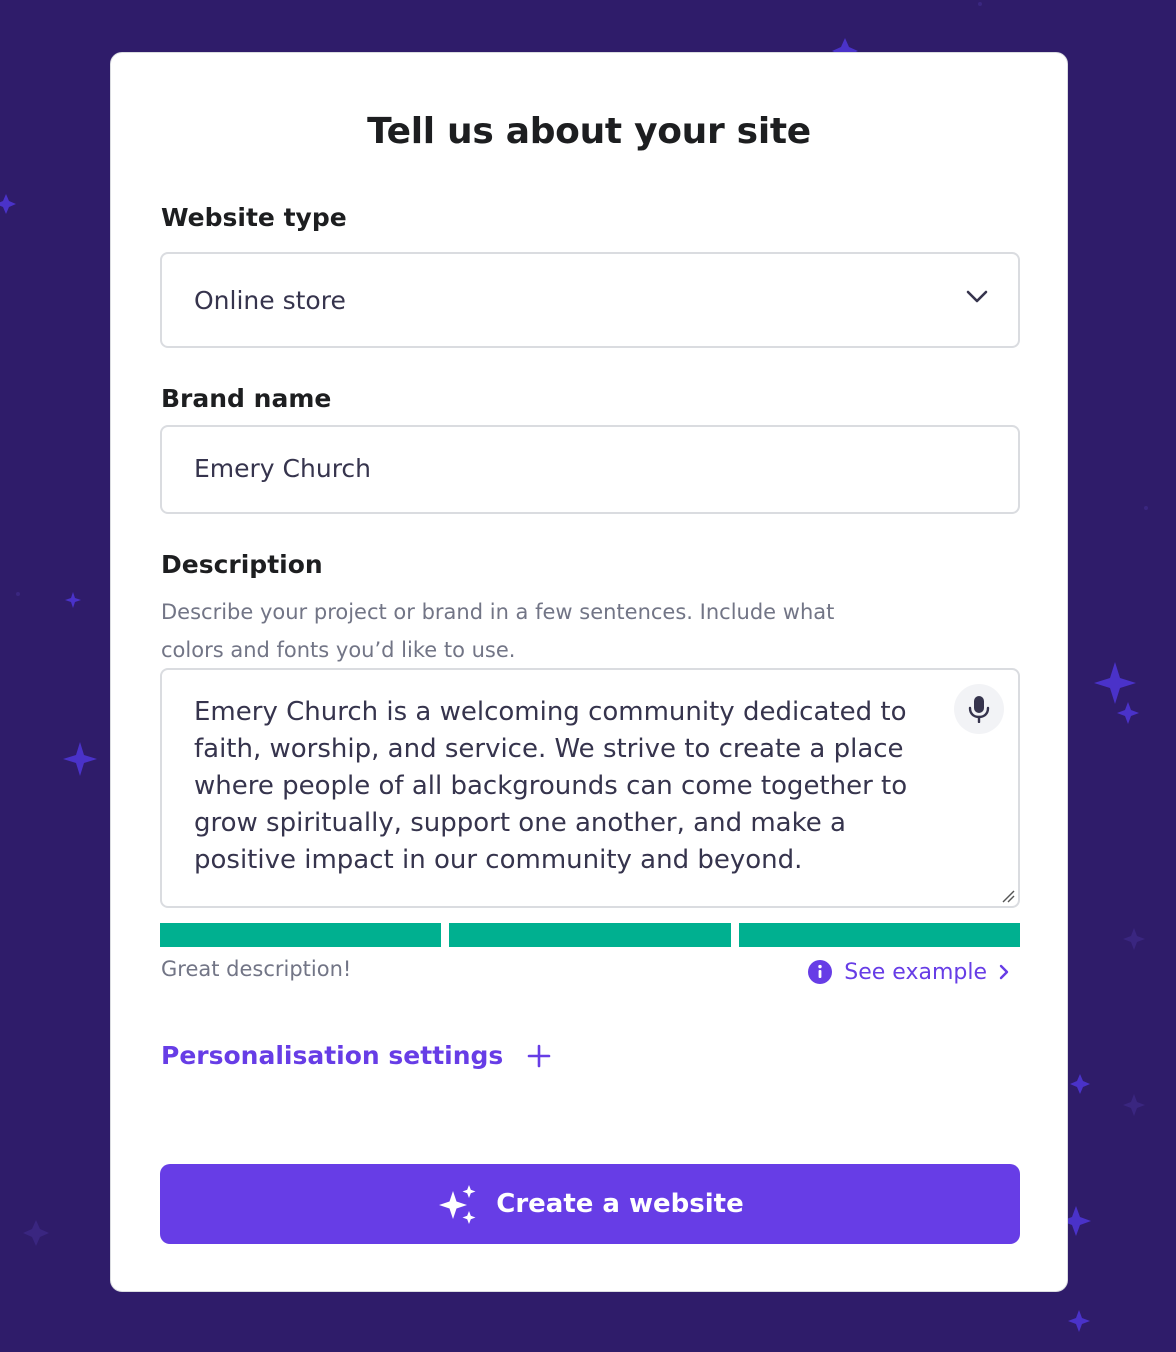 This screenshot has height=1352, width=1176. What do you see at coordinates (242, 564) in the screenshot?
I see `description-label: Description` at bounding box center [242, 564].